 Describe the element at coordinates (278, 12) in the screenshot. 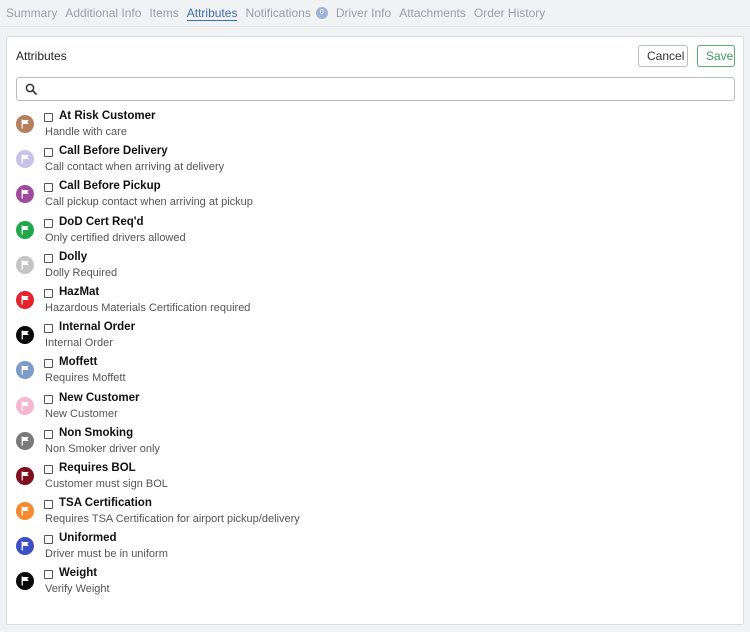

I see `tab-label: Notifications` at that location.